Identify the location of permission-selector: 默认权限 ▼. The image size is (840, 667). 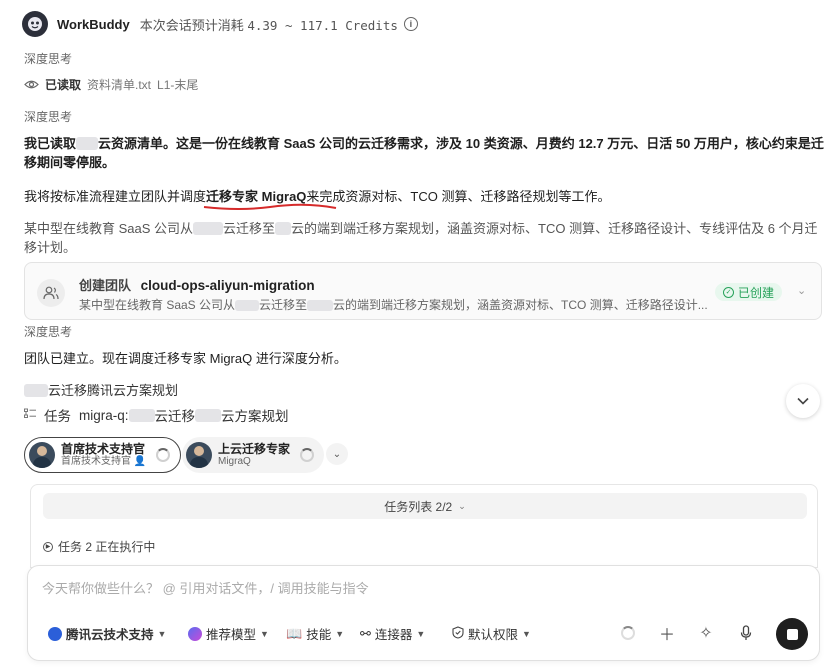
(491, 633).